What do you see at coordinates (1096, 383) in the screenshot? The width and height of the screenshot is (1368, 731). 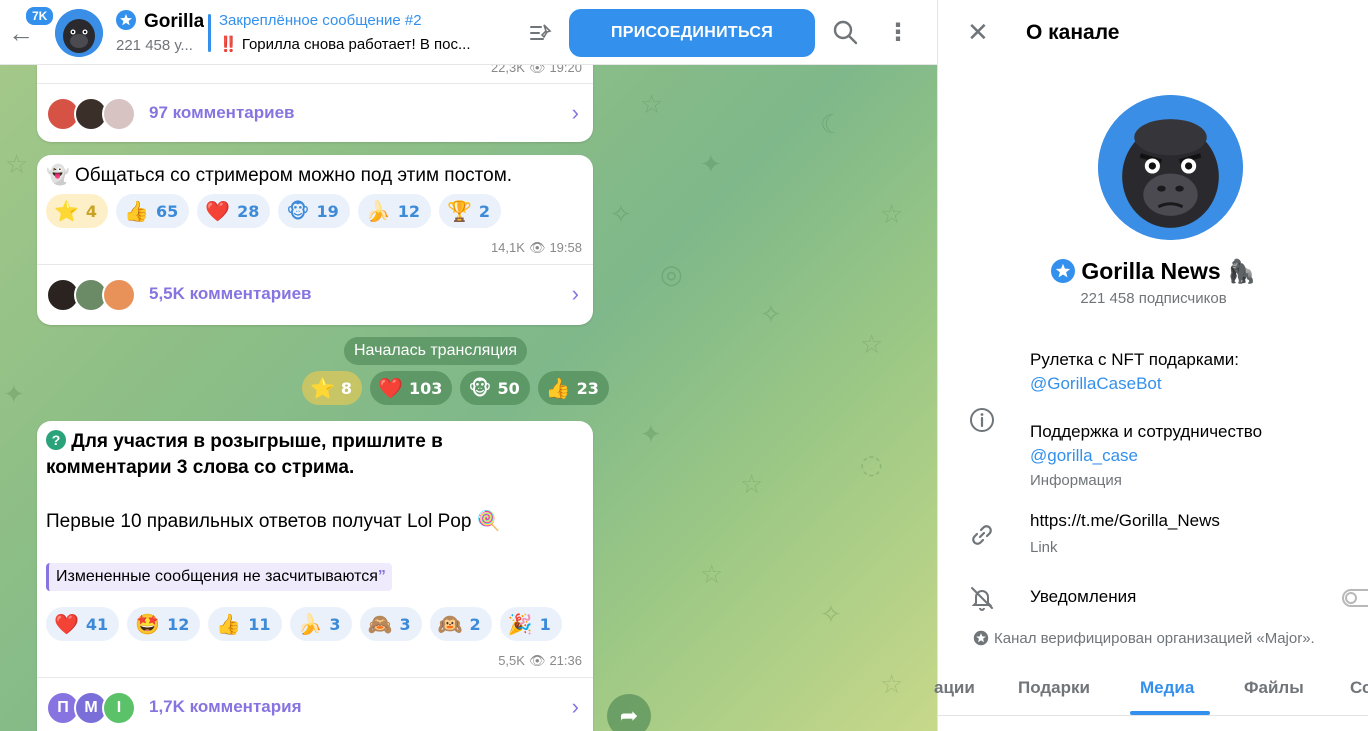 I see `bot-link: @GorillaCaseBot` at bounding box center [1096, 383].